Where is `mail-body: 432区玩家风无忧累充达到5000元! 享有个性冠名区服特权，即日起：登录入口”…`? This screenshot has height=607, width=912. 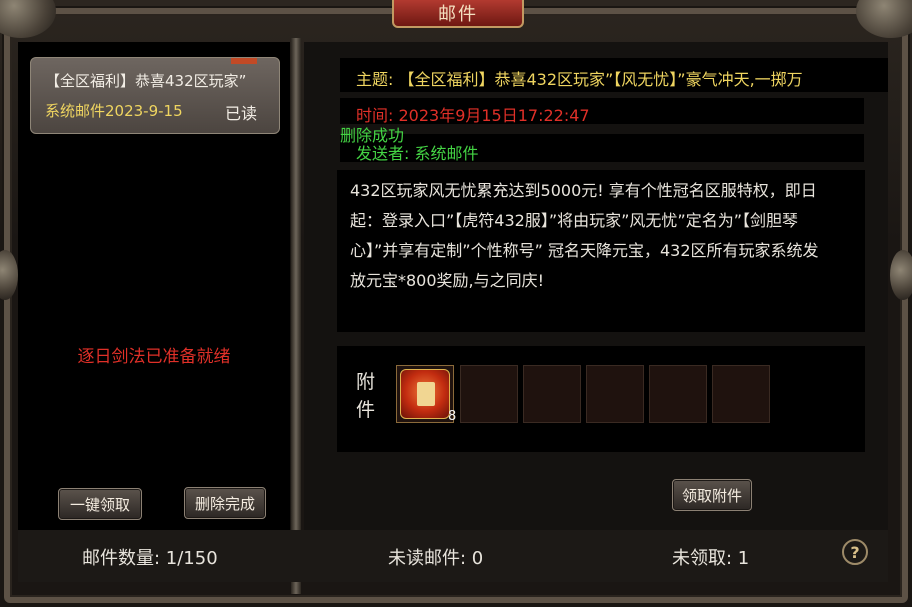
mail-body: 432区玩家风无忧累充达到5000元! 享有个性冠名区服特权，即日起：登录入口”… is located at coordinates (584, 235).